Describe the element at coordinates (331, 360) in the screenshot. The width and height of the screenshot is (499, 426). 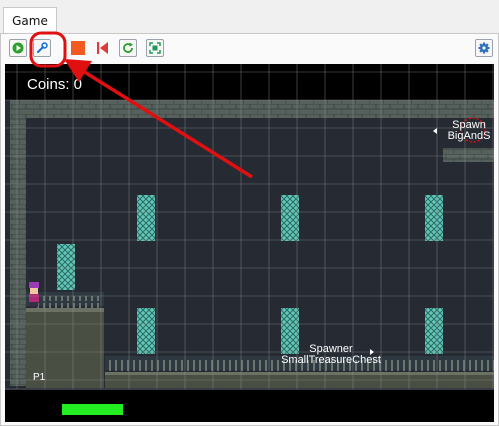
I see `spawner-bottom-line2: SmallTreasureChest` at that location.